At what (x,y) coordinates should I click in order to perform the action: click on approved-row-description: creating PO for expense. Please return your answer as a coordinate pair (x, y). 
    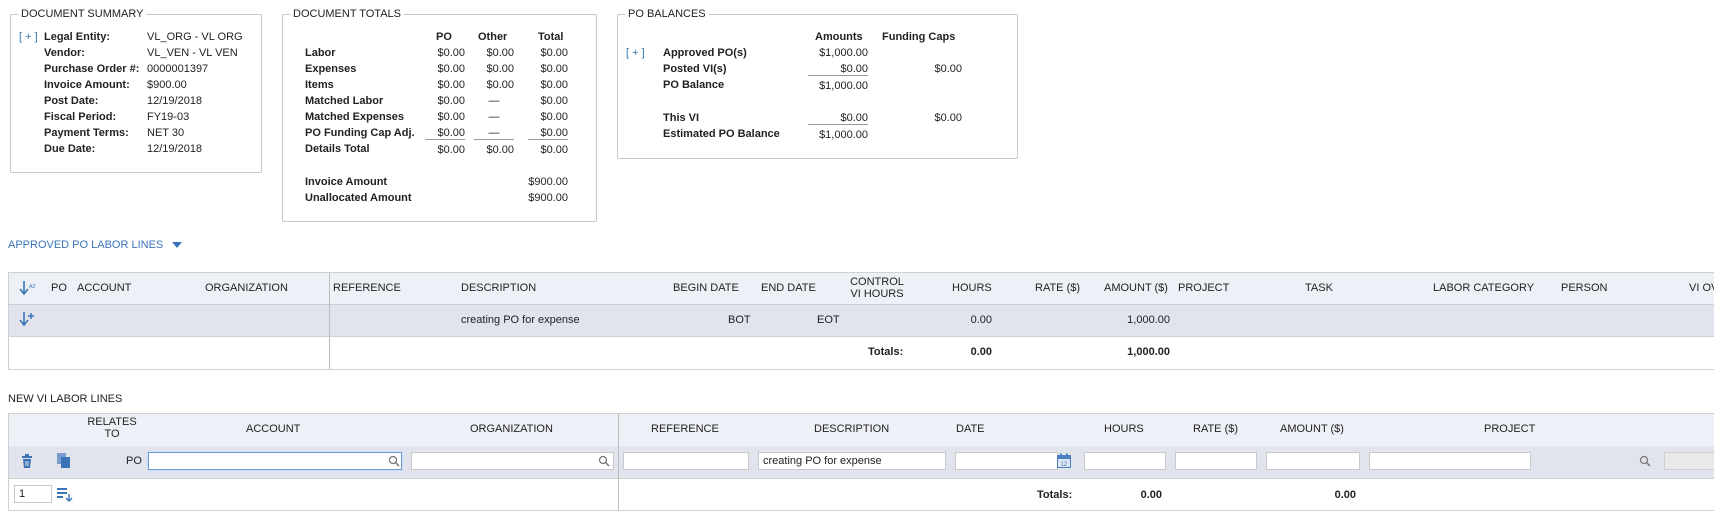
    Looking at the image, I should click on (520, 320).